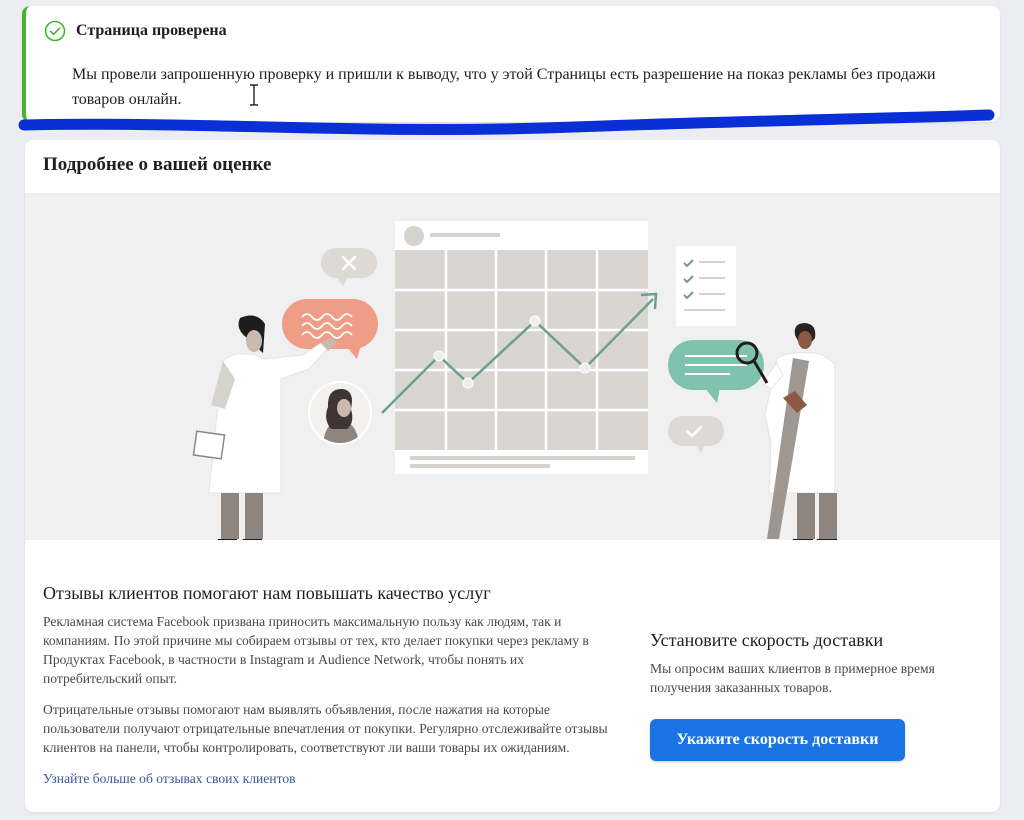 The height and width of the screenshot is (820, 1024). Describe the element at coordinates (254, 95) in the screenshot. I see `text-cursor-icon` at that location.